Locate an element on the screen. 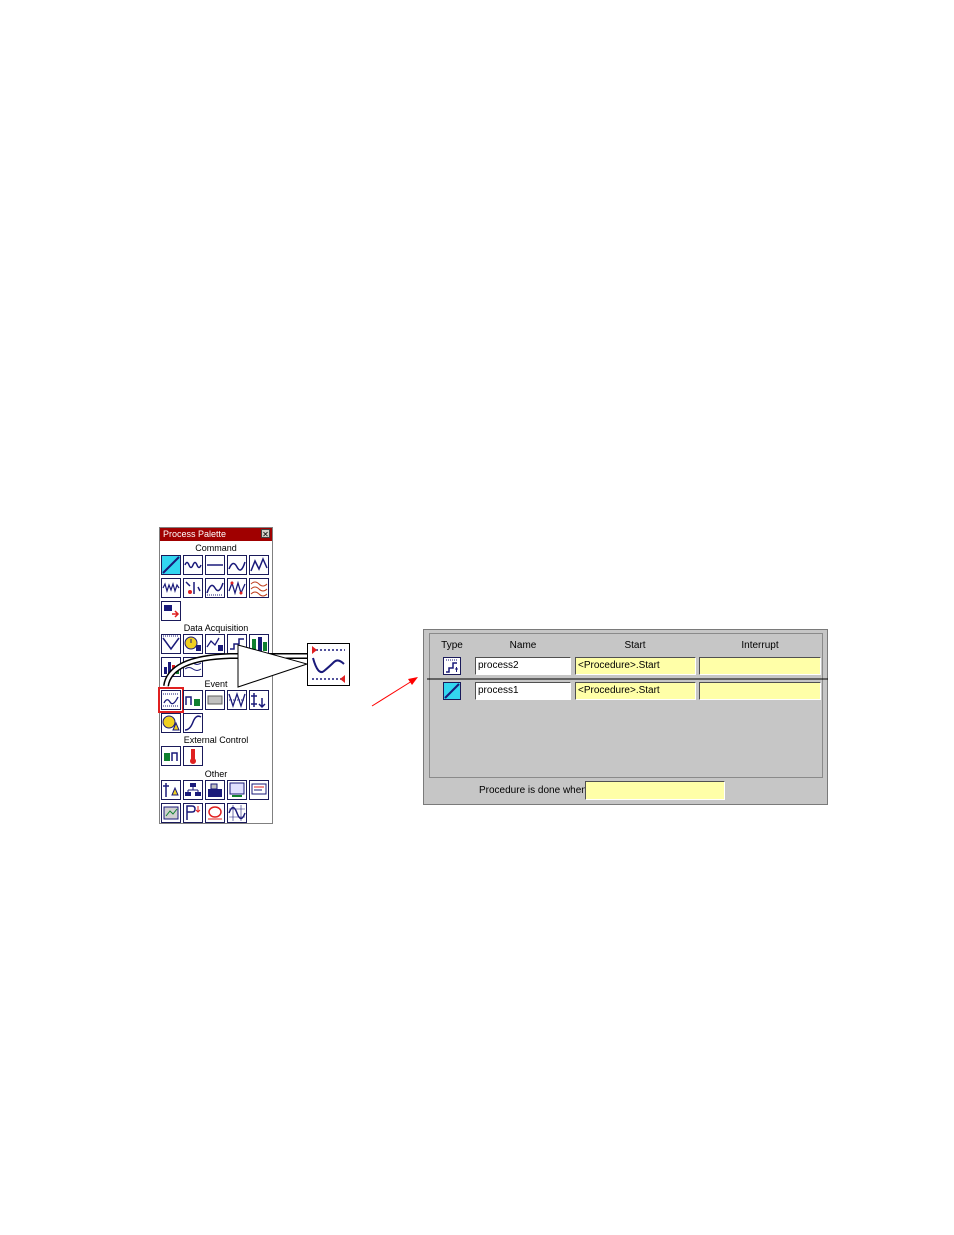 The image size is (954, 1235). ramp-icon is located at coordinates (171, 565).